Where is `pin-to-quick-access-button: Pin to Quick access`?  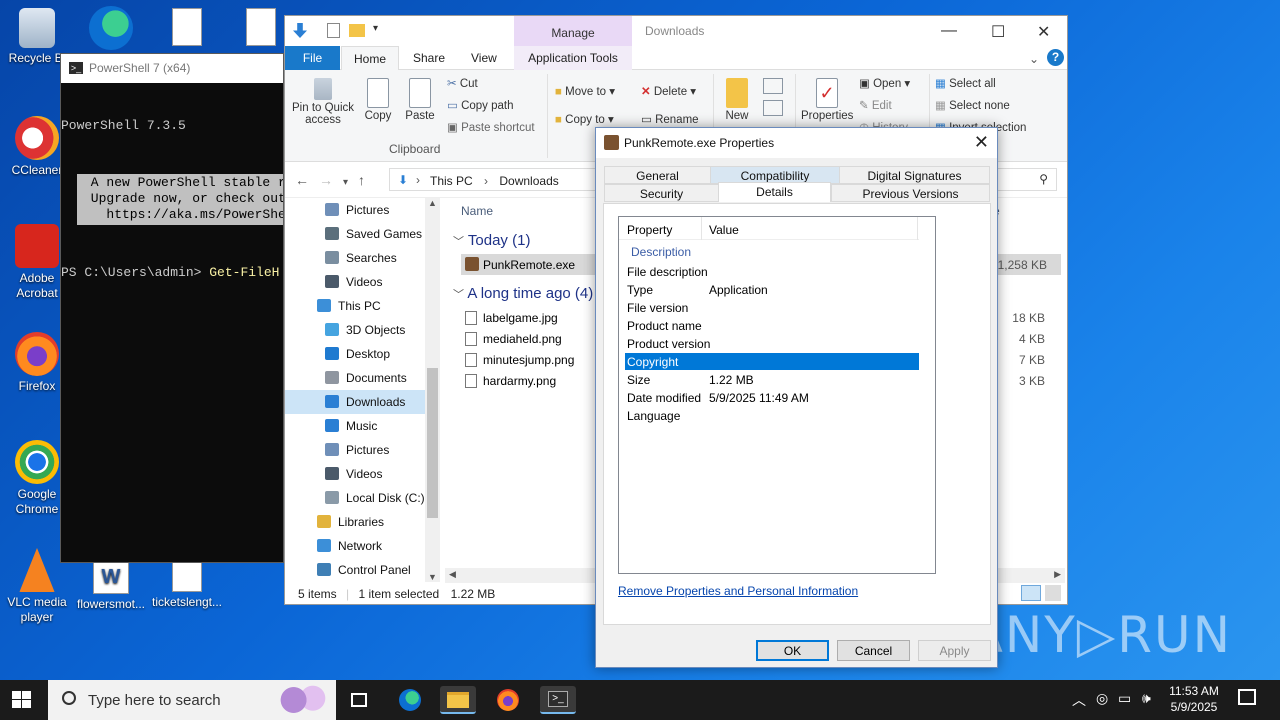 pin-to-quick-access-button: Pin to Quick access is located at coordinates (323, 102).